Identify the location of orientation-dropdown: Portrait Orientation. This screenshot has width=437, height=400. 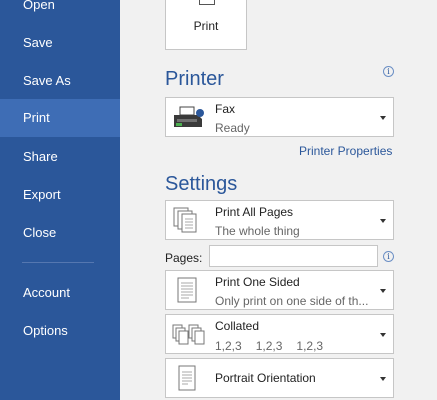
(279, 378).